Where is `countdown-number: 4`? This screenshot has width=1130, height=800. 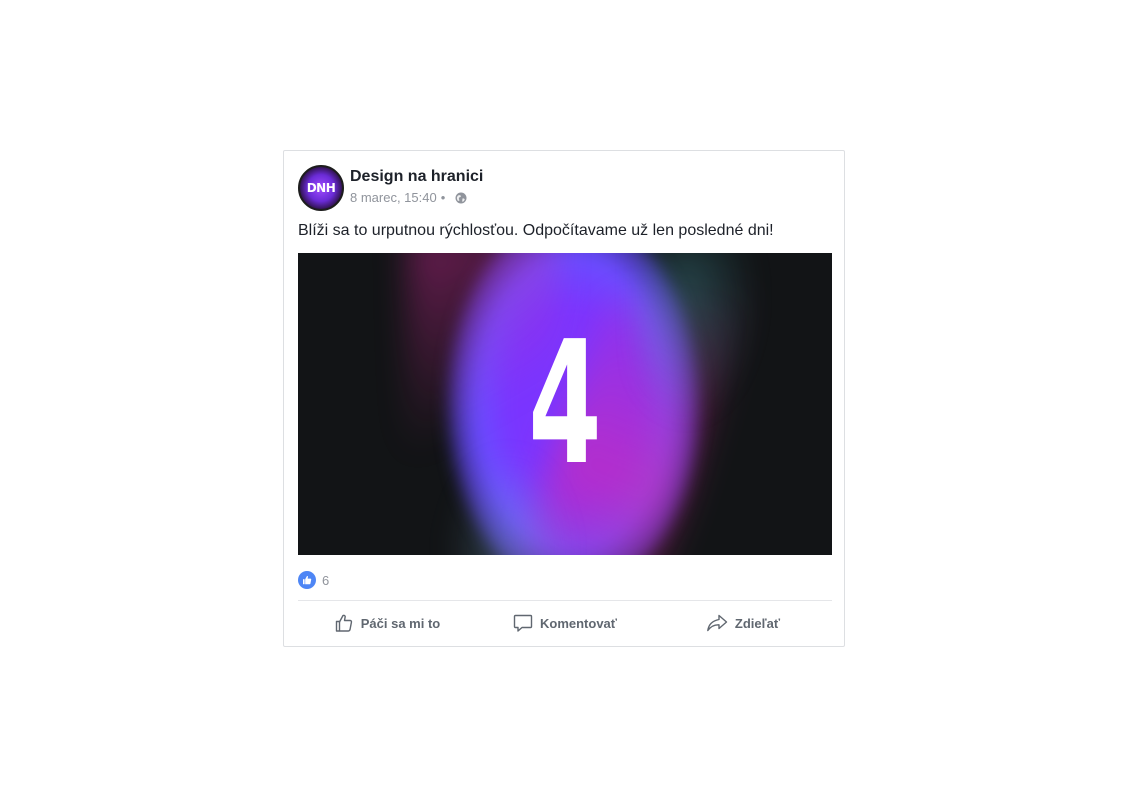
countdown-number: 4 is located at coordinates (565, 404).